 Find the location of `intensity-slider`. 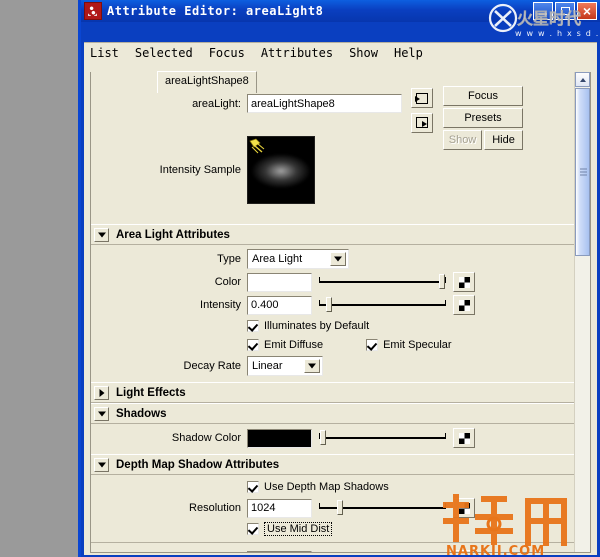

intensity-slider is located at coordinates (382, 305).